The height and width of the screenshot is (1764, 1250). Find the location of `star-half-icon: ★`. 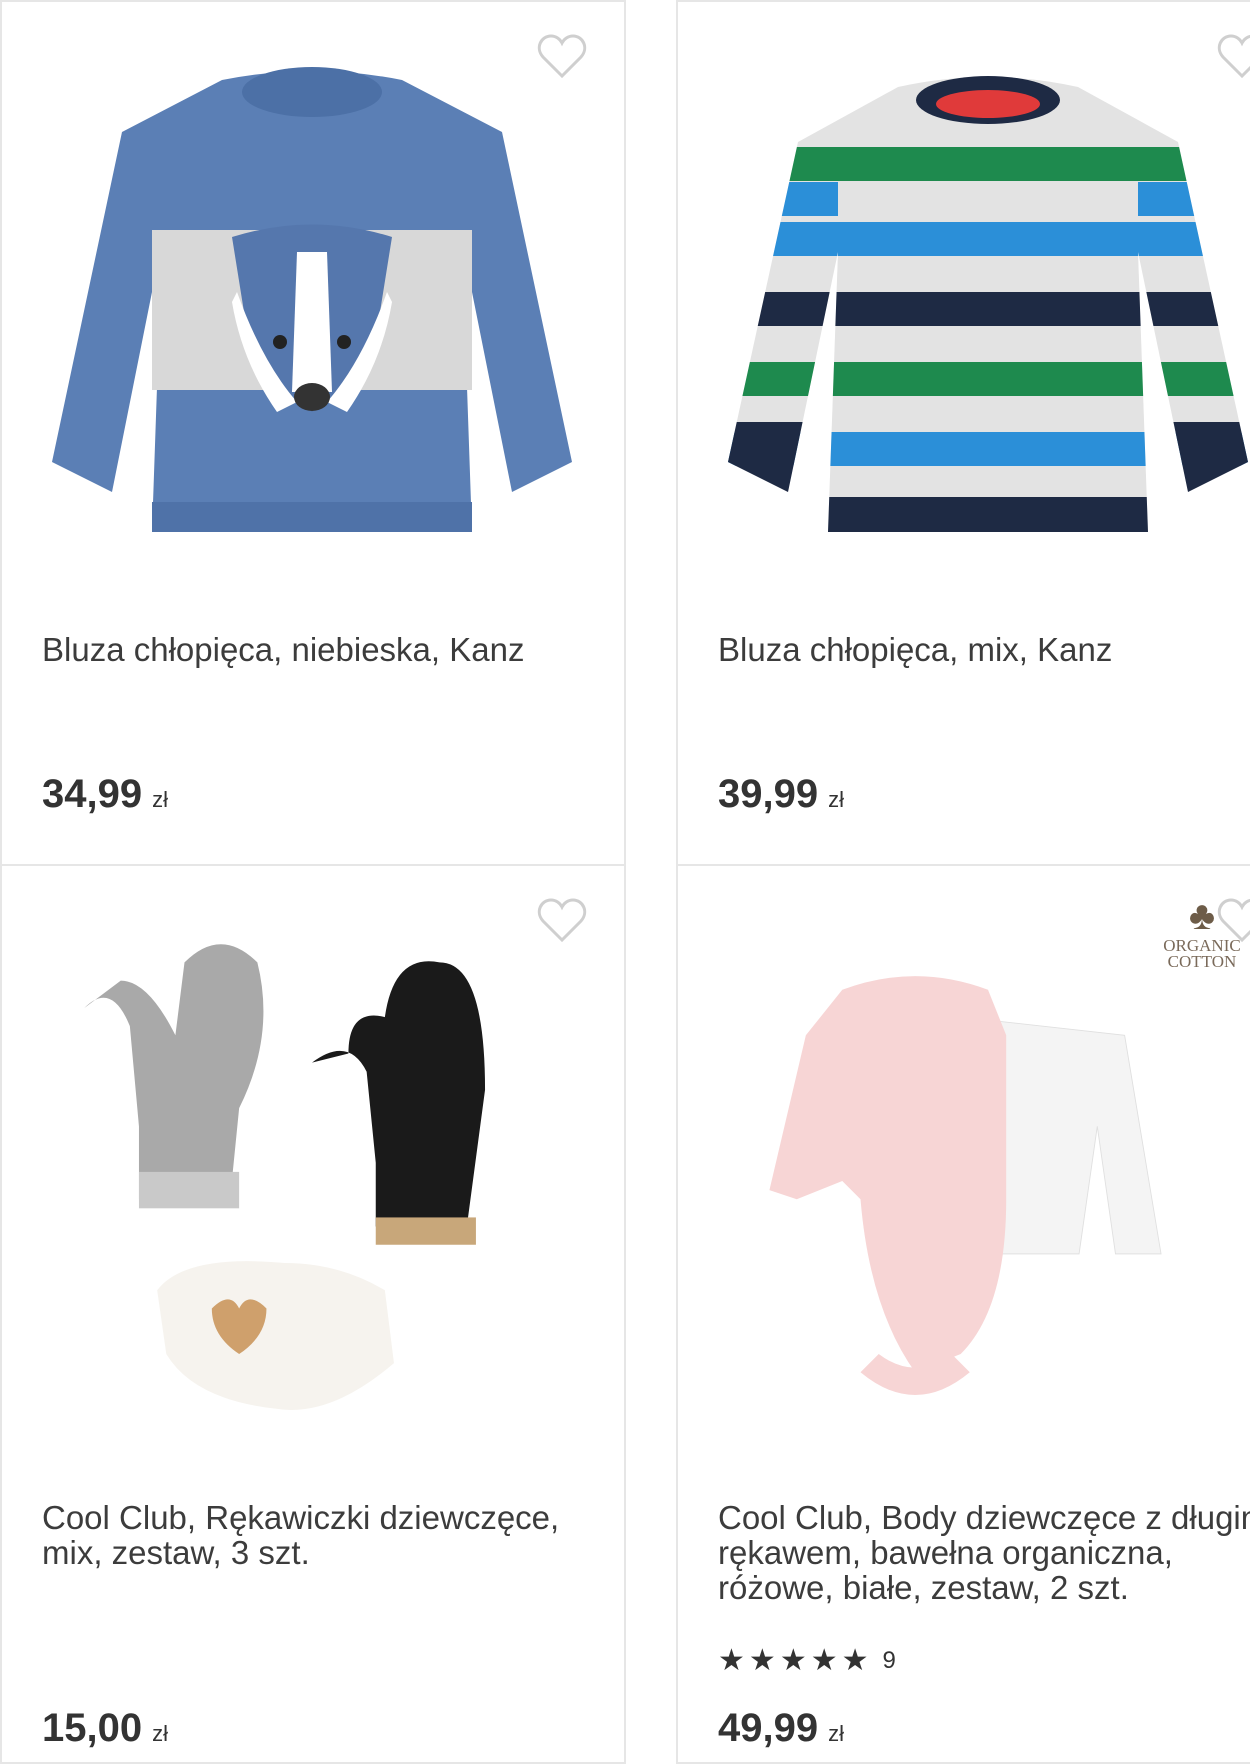

star-half-icon: ★ is located at coordinates (855, 1660).